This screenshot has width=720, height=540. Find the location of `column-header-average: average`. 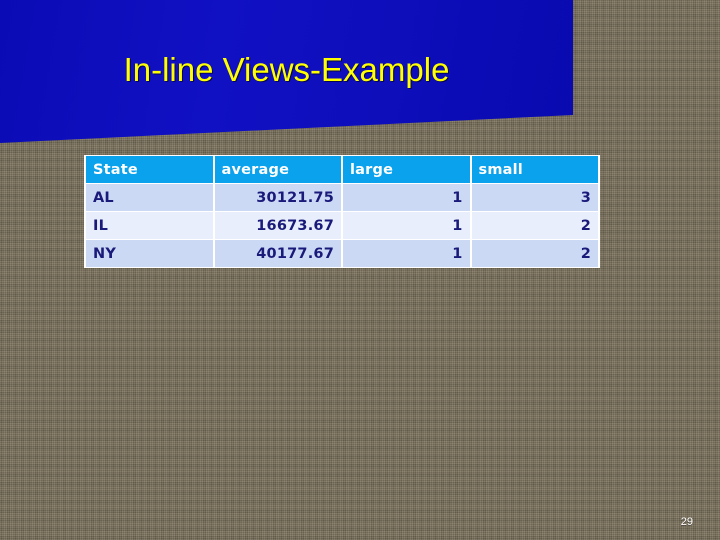

column-header-average: average is located at coordinates (277, 169).